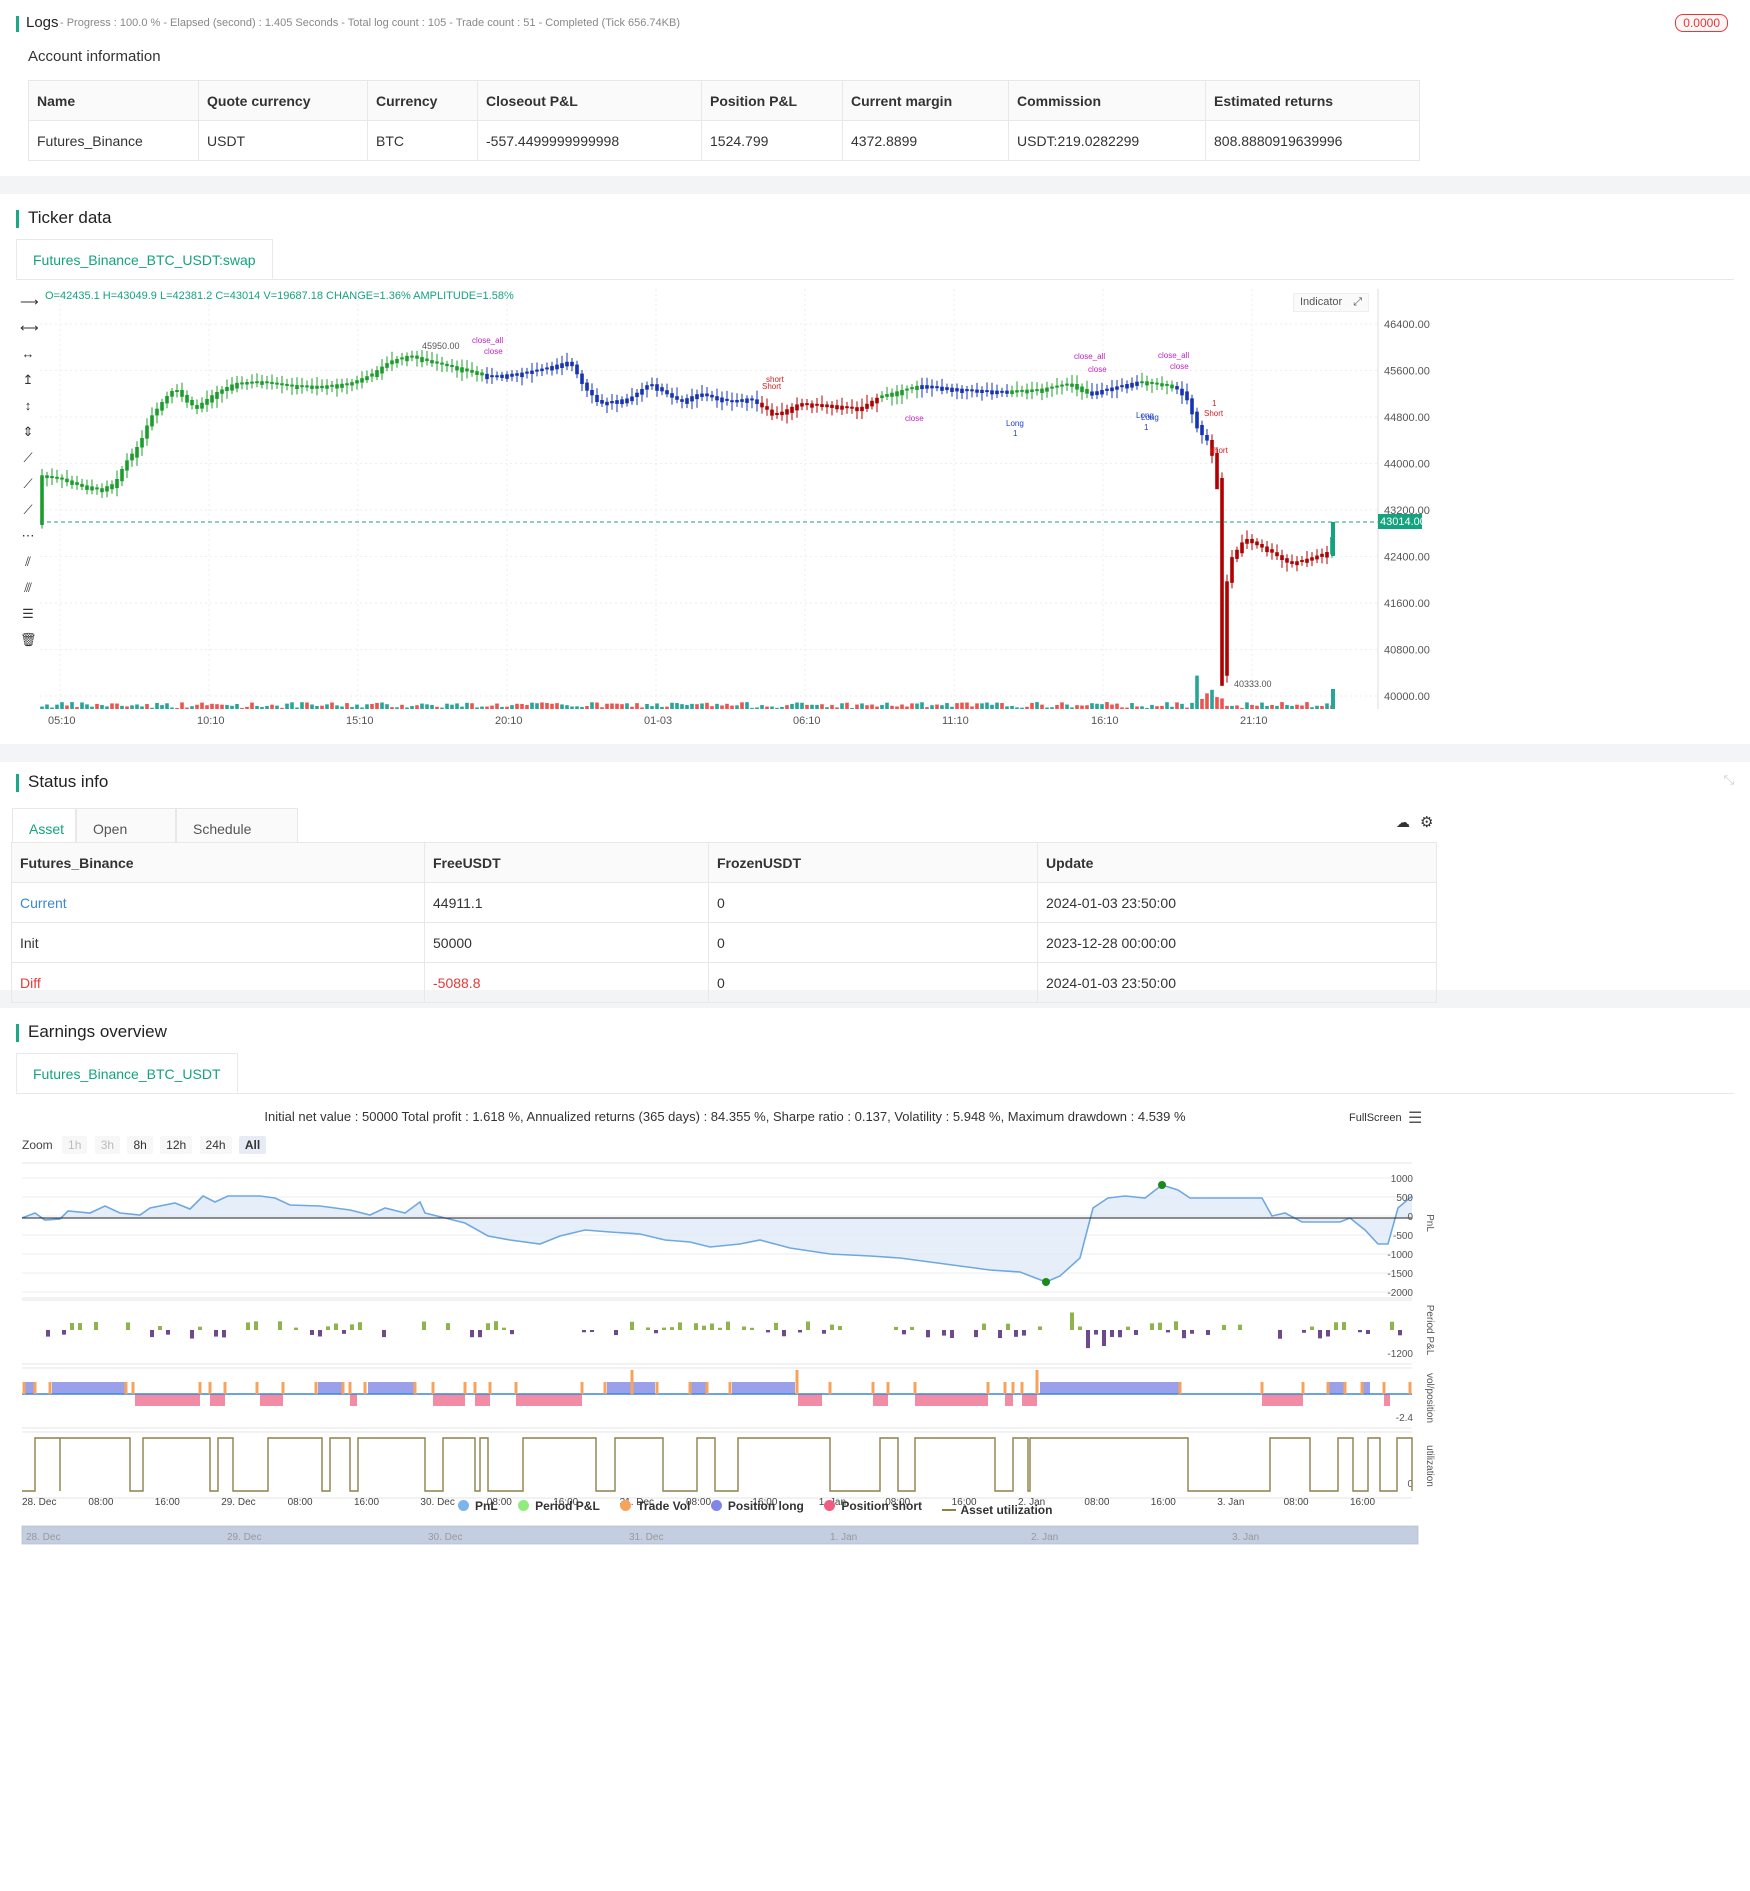  What do you see at coordinates (1426, 822) in the screenshot?
I see `settings-gear-icon: ⚙` at bounding box center [1426, 822].